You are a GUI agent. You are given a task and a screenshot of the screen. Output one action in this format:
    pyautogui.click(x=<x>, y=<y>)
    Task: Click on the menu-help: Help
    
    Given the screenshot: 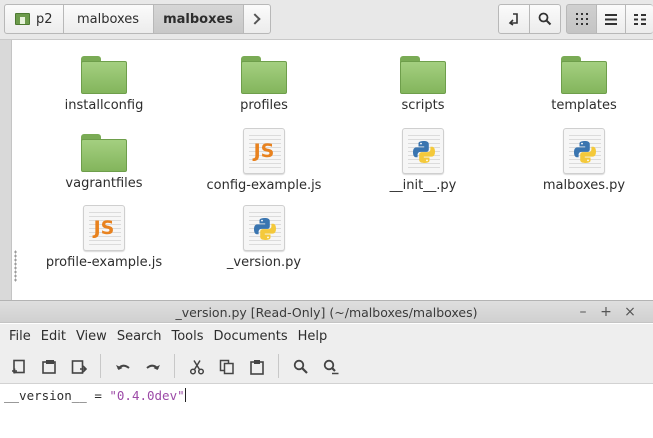 What is the action you would take?
    pyautogui.click(x=313, y=336)
    